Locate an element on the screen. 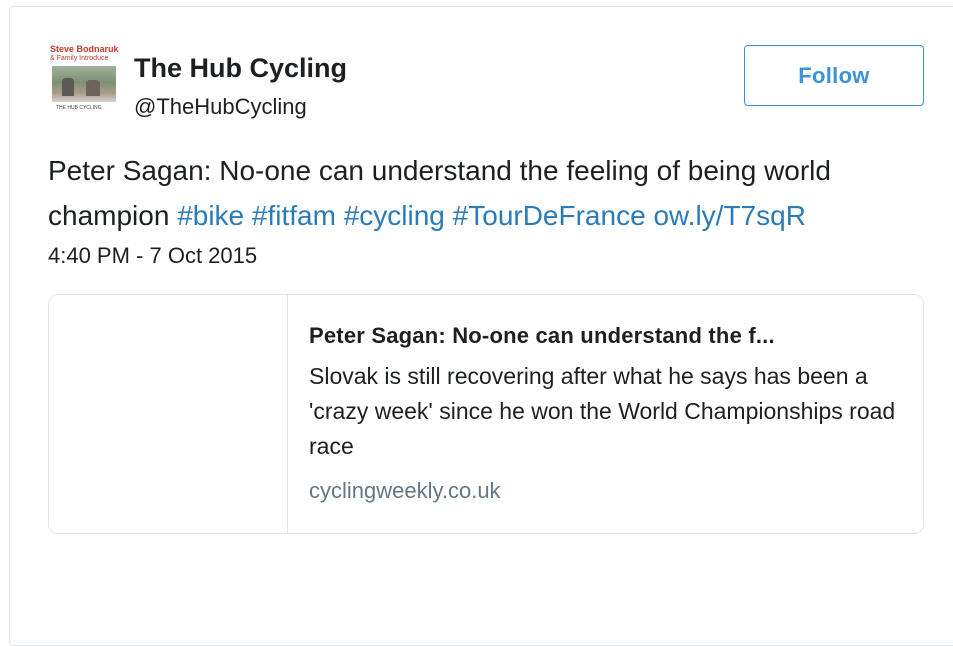 The image size is (953, 646). avatar-photo is located at coordinates (84, 84).